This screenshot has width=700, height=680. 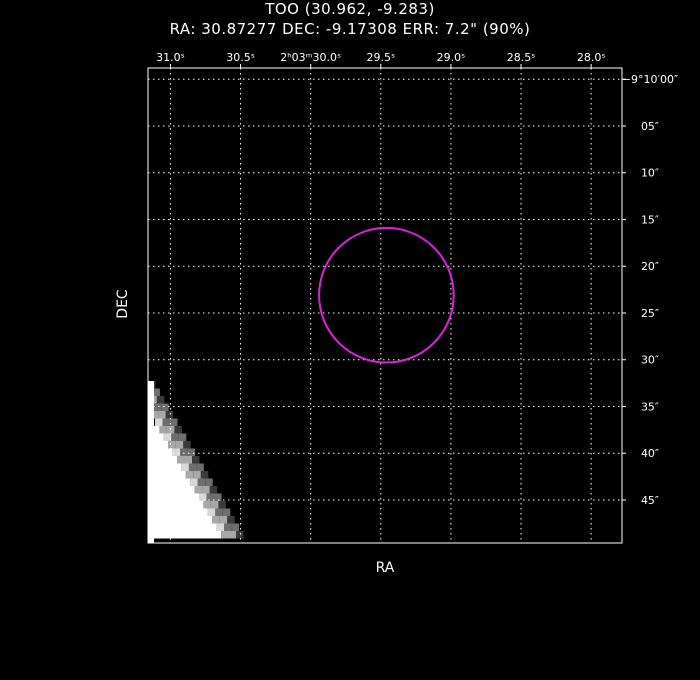 I want to click on y-tick-label: 15″, so click(x=650, y=219).